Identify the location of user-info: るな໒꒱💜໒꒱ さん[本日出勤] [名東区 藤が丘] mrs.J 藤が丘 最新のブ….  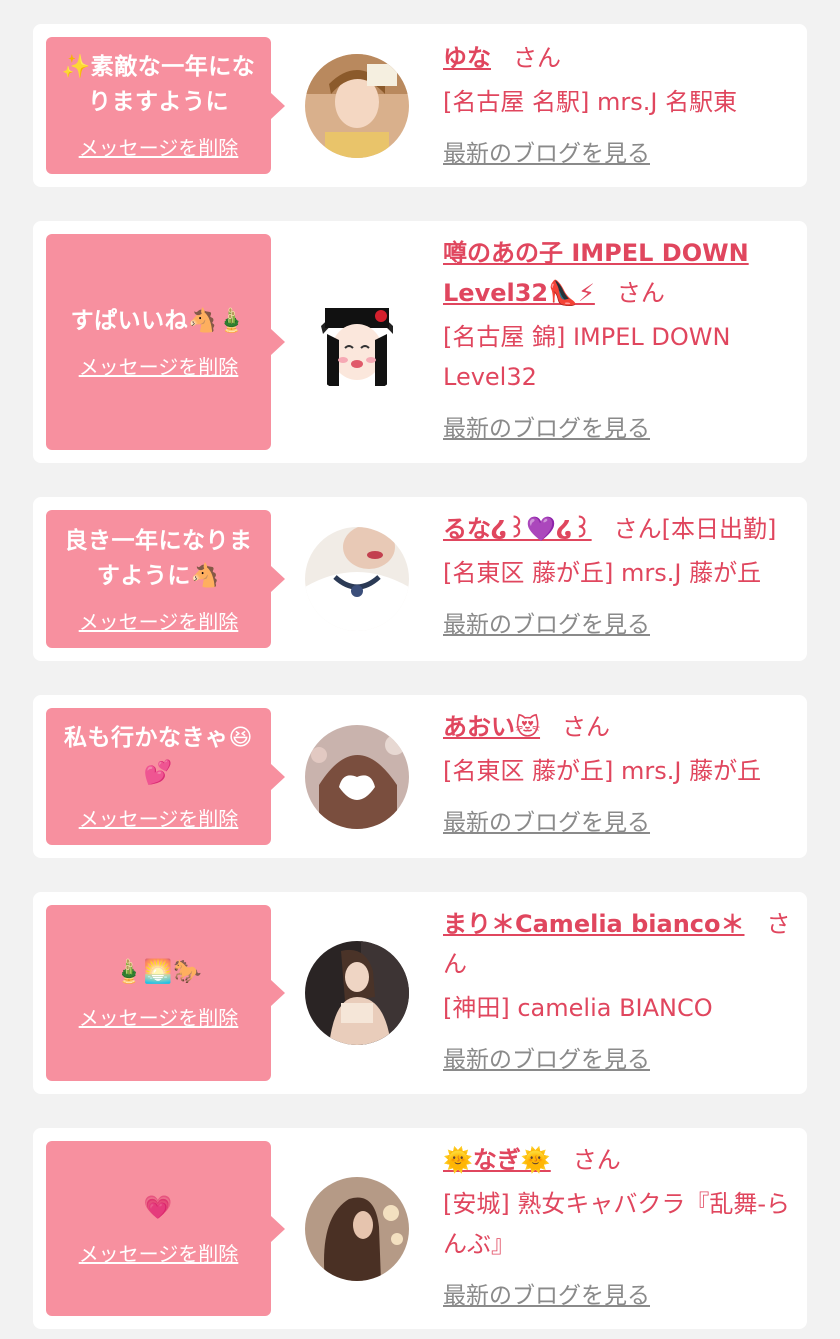
(618, 574).